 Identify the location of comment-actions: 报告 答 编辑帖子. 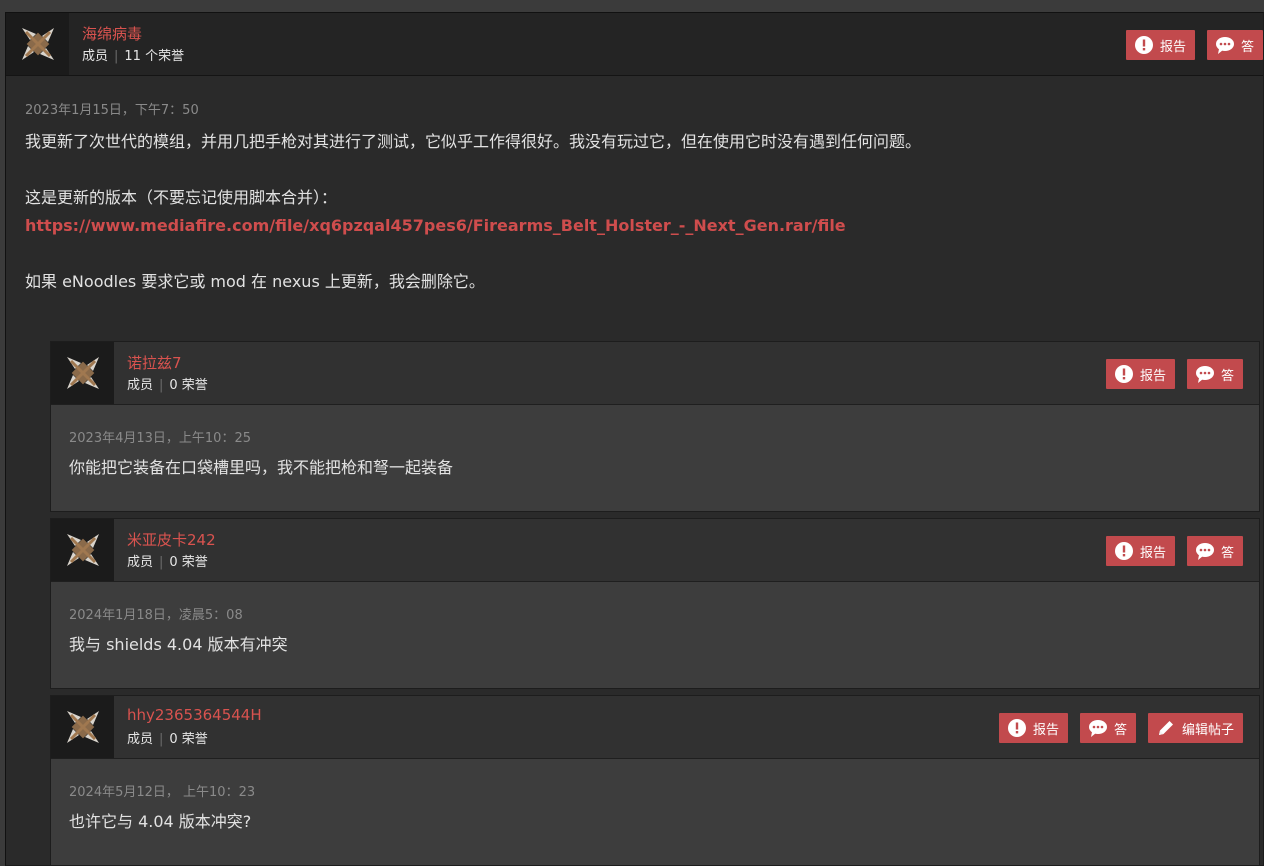
(1120, 728).